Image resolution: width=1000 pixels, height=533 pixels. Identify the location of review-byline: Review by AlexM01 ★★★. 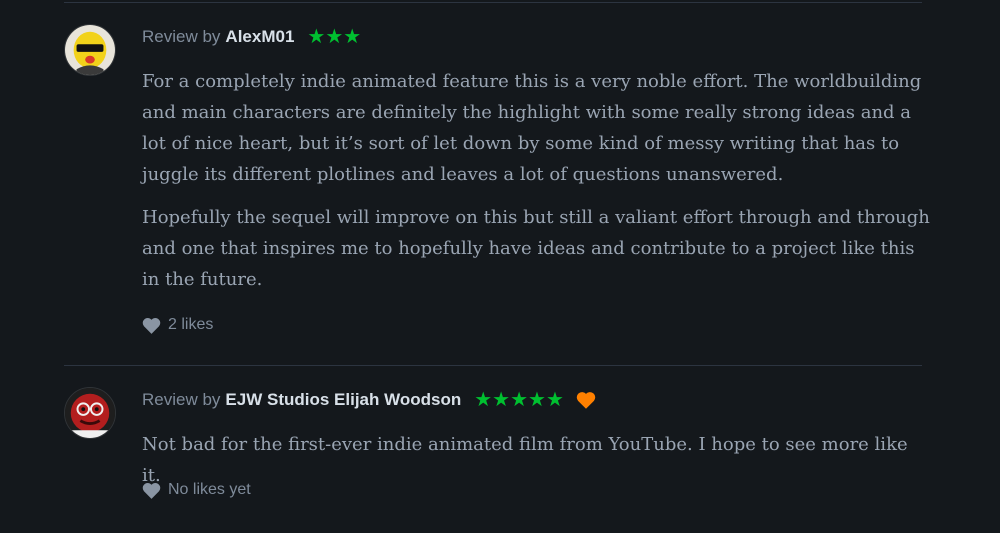
(251, 37).